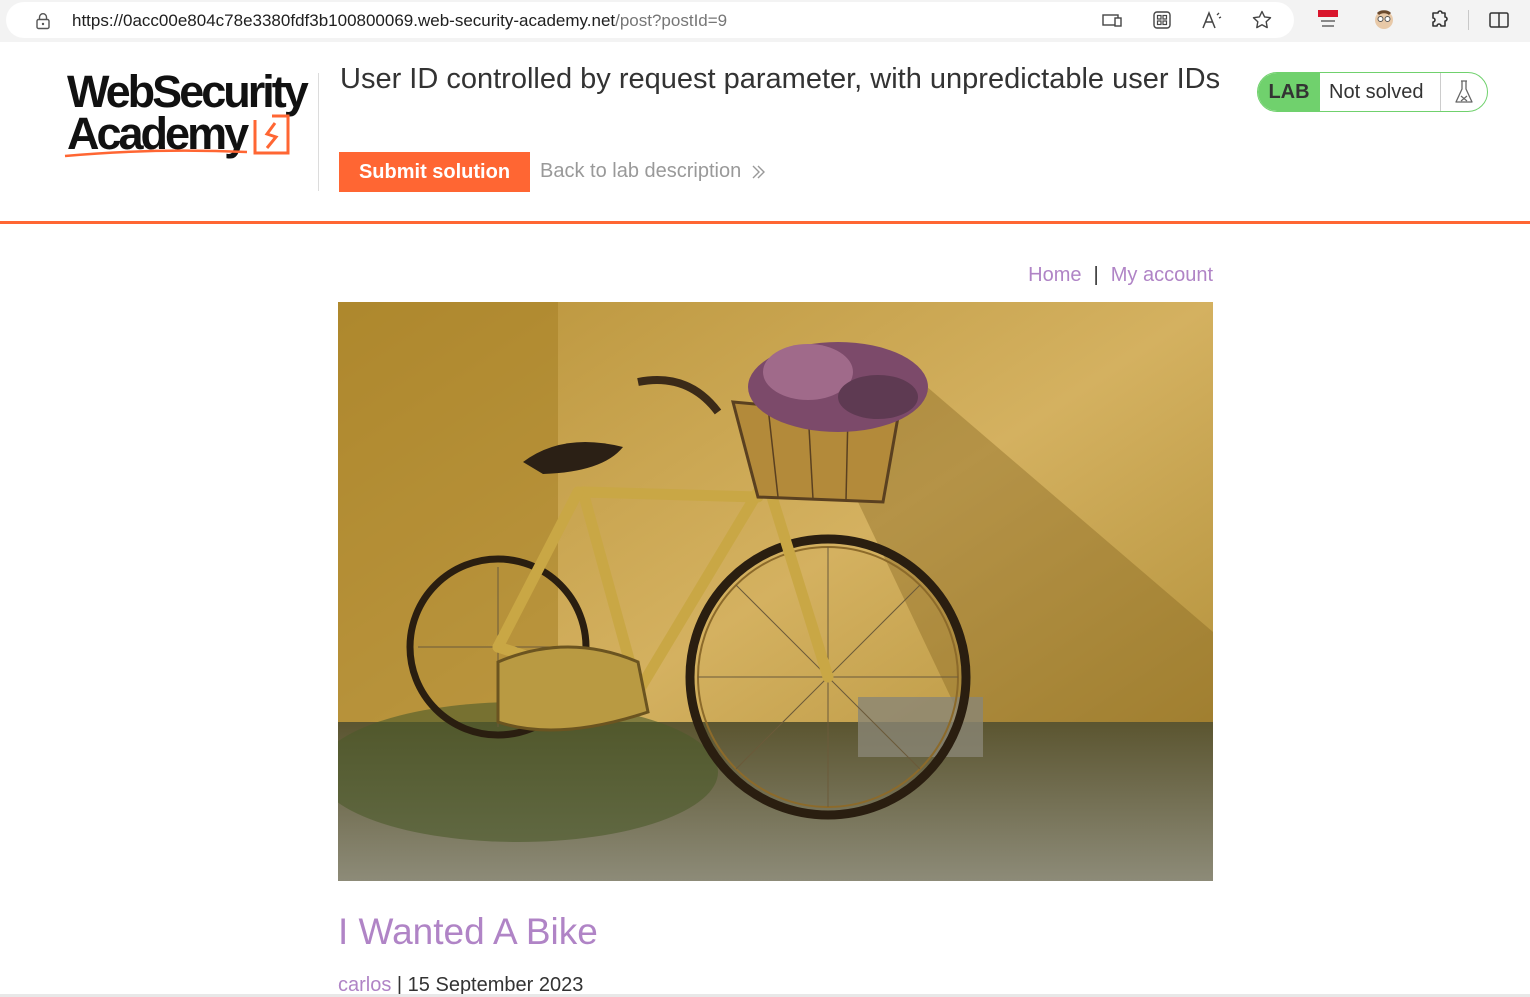 The image size is (1530, 997). Describe the element at coordinates (1289, 92) in the screenshot. I see `lab-label: LAB` at that location.